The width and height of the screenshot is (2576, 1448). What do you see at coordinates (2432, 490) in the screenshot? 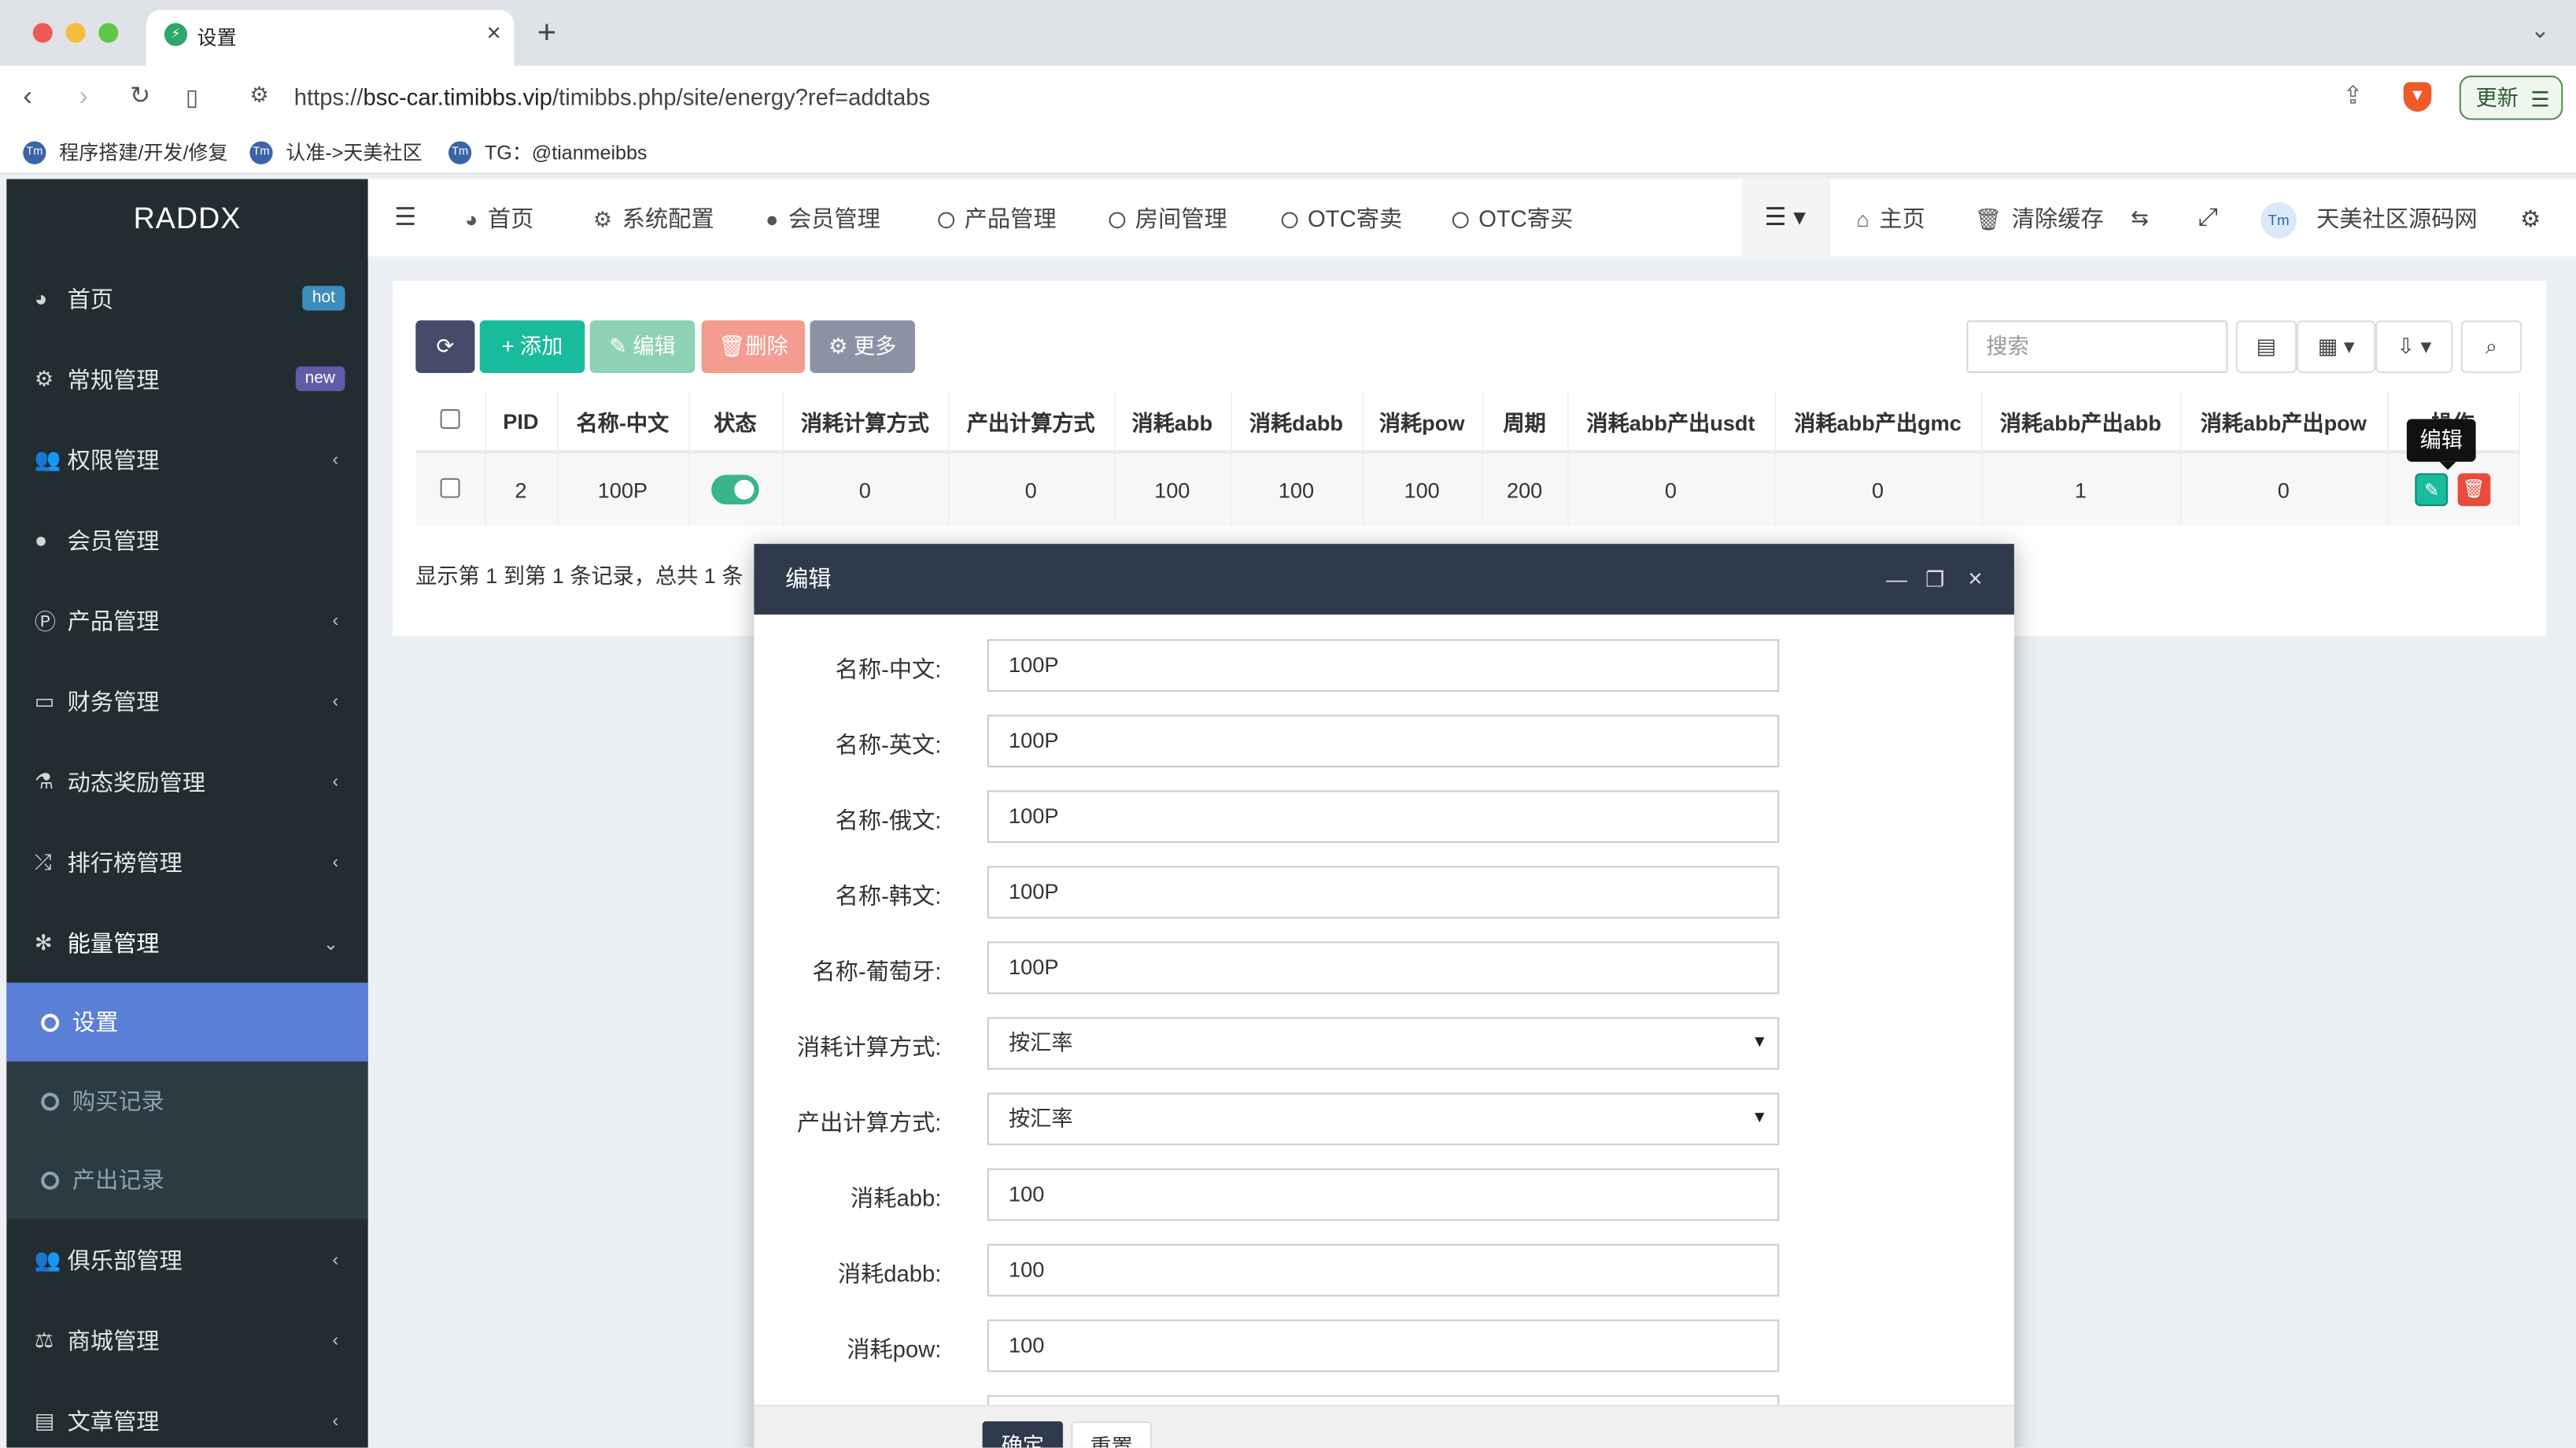
I see `row-edit-button: ✎` at bounding box center [2432, 490].